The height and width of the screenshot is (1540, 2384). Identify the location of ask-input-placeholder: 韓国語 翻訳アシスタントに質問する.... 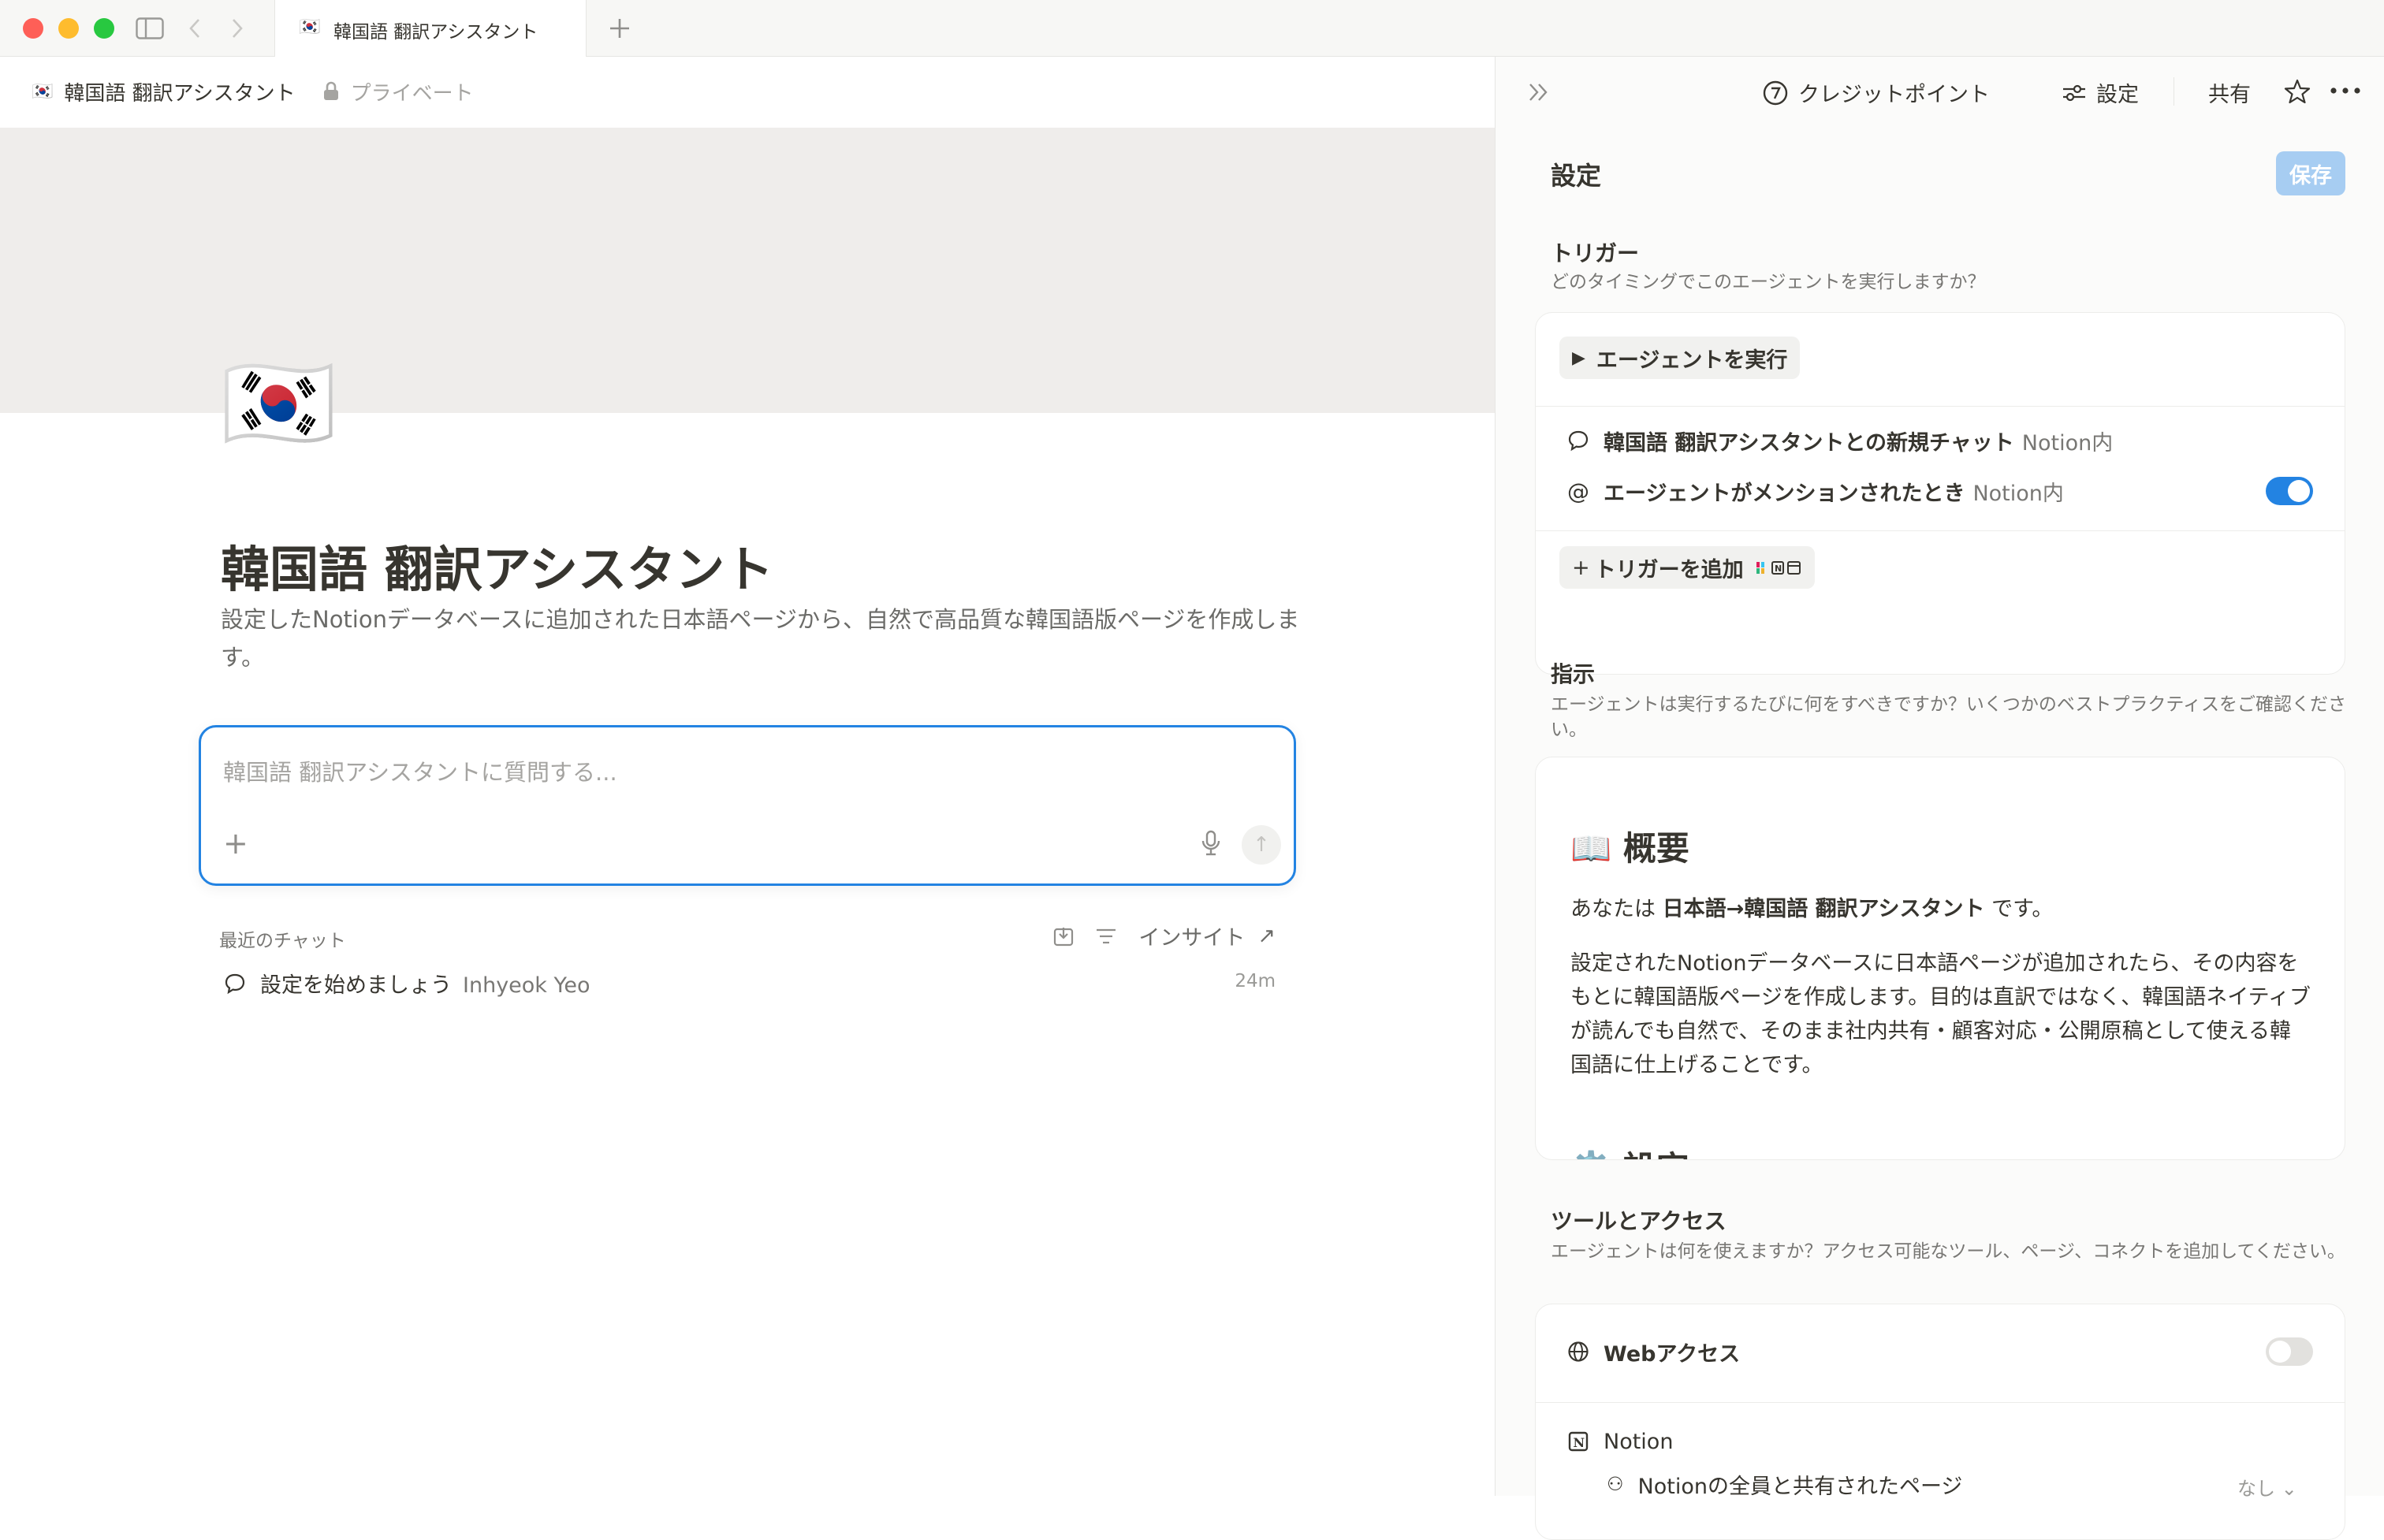
(420, 770).